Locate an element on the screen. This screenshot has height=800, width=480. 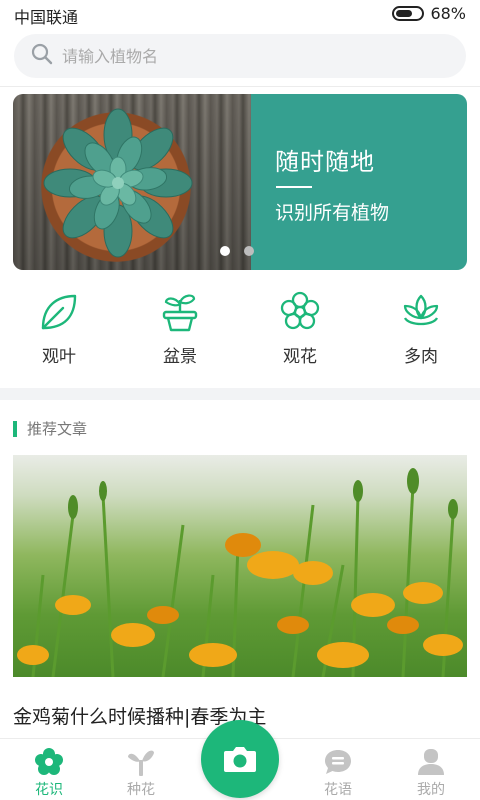
banner-subtitle: 识别所有植物 is located at coordinates (332, 213).